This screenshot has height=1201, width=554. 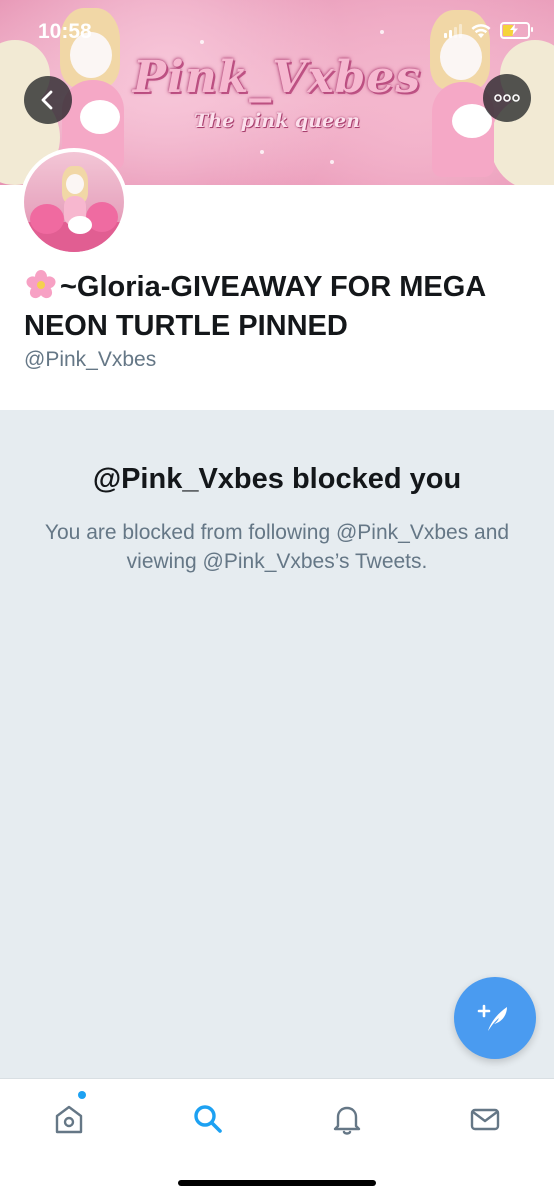 I want to click on status-icons, so click(x=488, y=30).